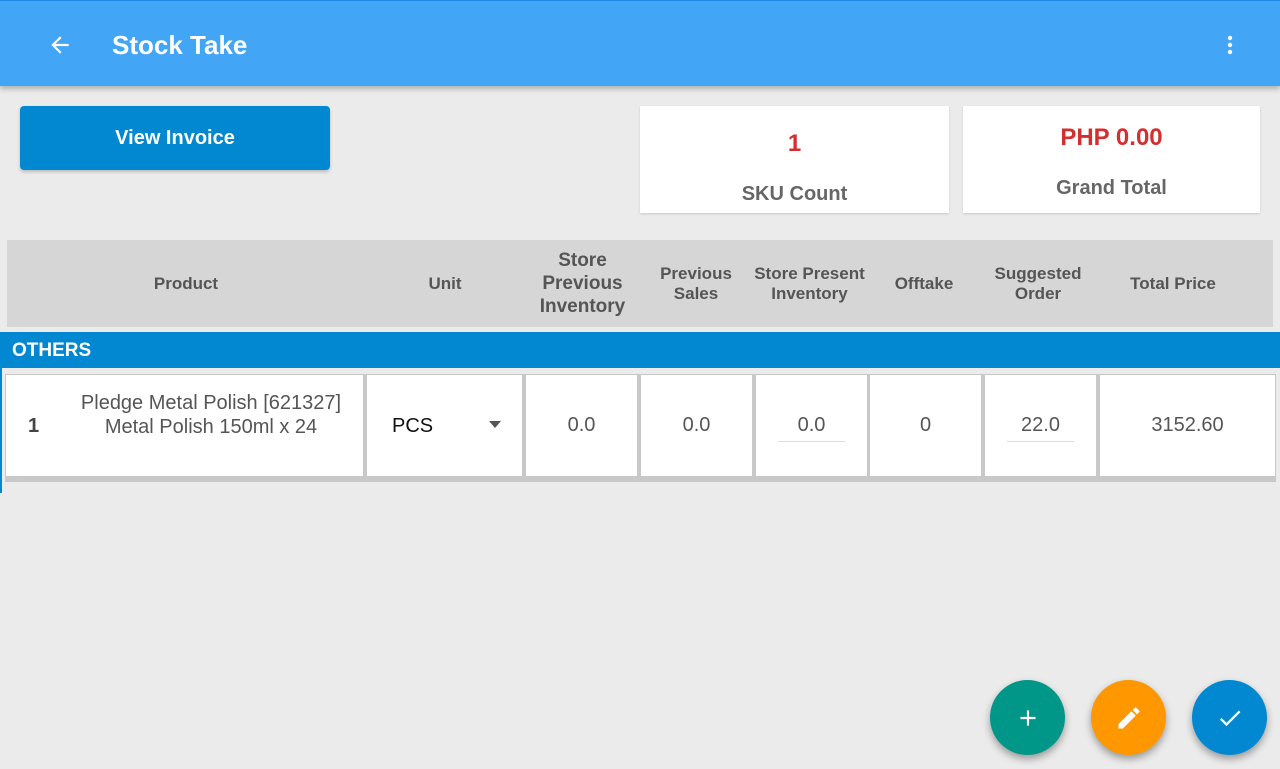 The height and width of the screenshot is (769, 1280). What do you see at coordinates (794, 143) in the screenshot?
I see `sku-count-value: 1` at bounding box center [794, 143].